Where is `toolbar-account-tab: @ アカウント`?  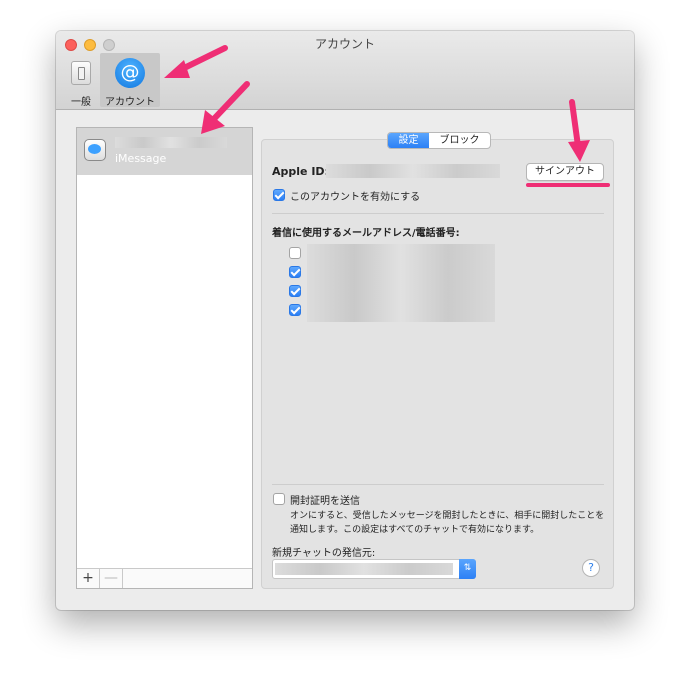 toolbar-account-tab: @ アカウント is located at coordinates (130, 80).